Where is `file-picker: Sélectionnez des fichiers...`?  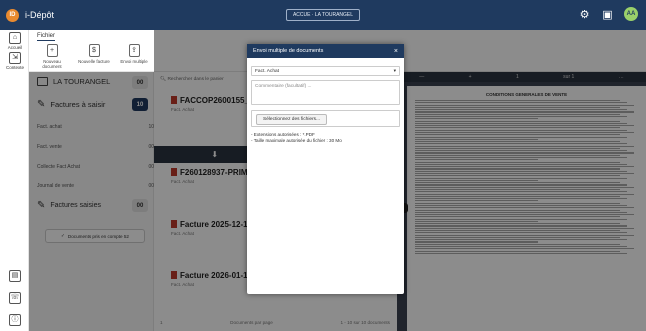
file-picker: Sélectionnez des fichiers... is located at coordinates (325, 118).